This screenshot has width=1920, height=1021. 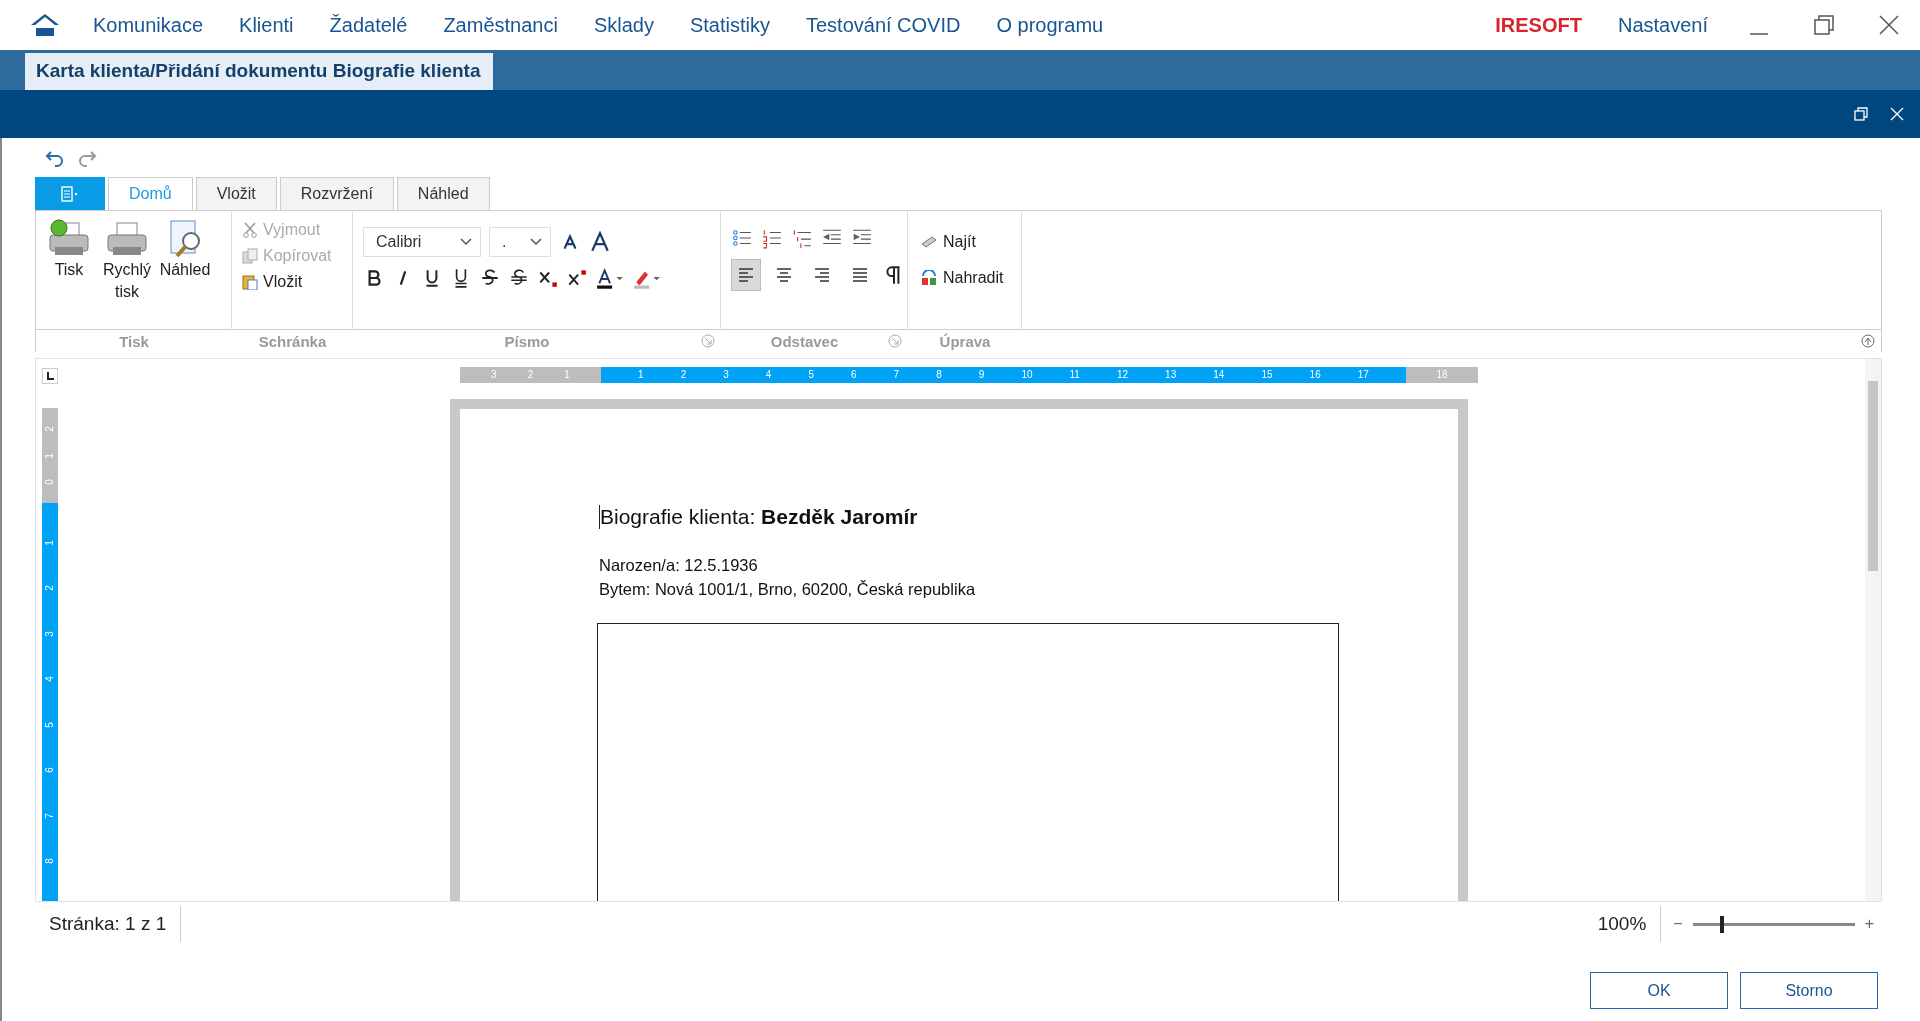 What do you see at coordinates (742, 238) in the screenshot?
I see `bullet-list-icon` at bounding box center [742, 238].